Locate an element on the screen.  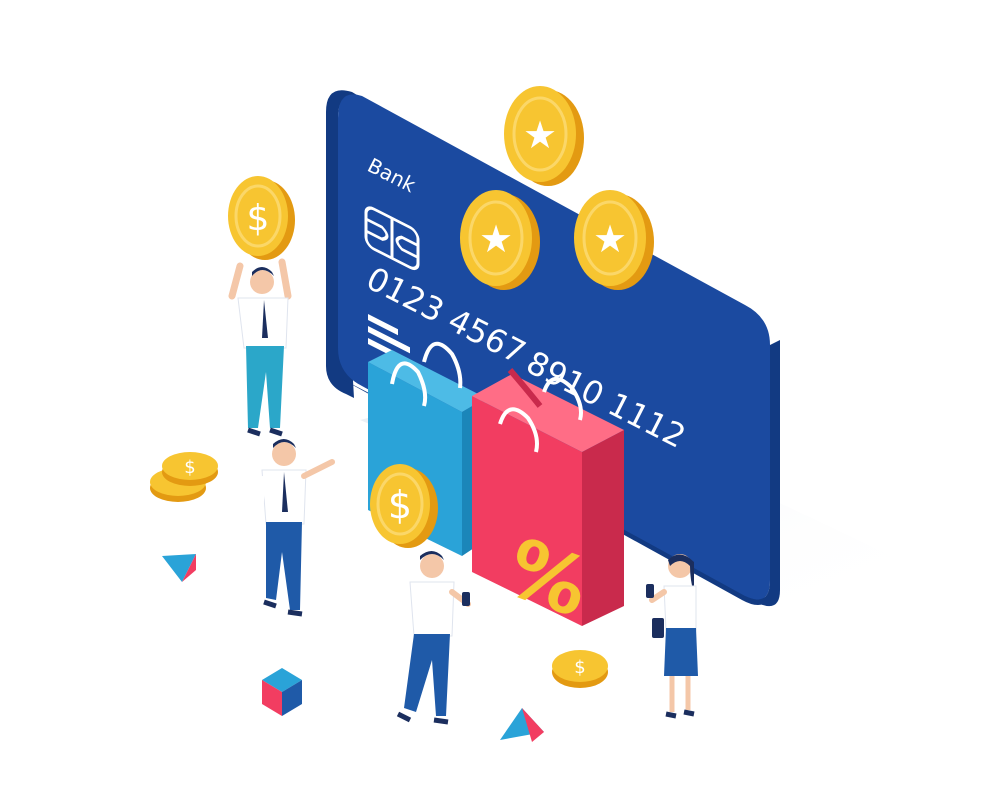
man-waving is located at coordinates (294, 528).